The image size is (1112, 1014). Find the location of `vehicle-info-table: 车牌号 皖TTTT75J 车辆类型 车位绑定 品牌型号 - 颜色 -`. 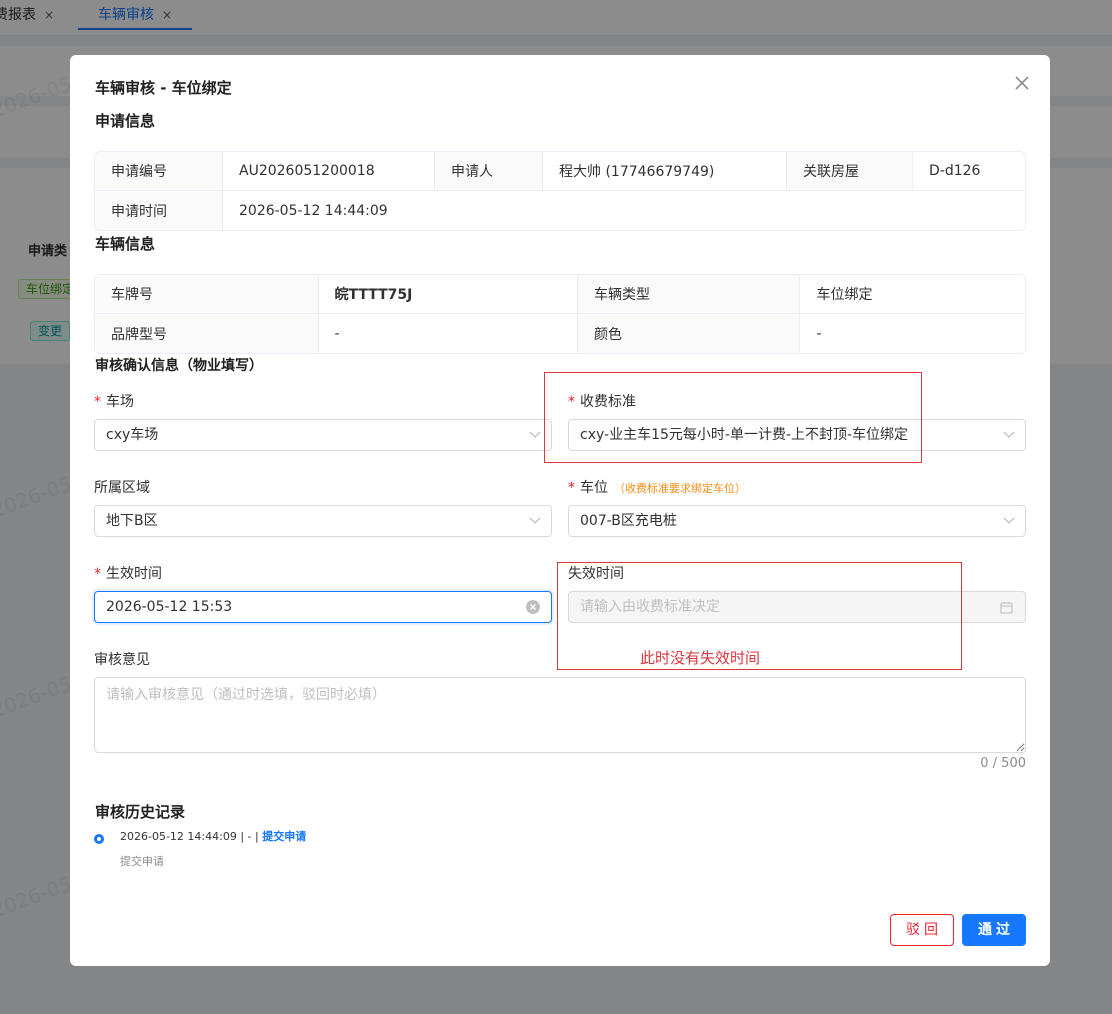

vehicle-info-table: 车牌号 皖TTTT75J 车辆类型 车位绑定 品牌型号 - 颜色 - is located at coordinates (560, 314).